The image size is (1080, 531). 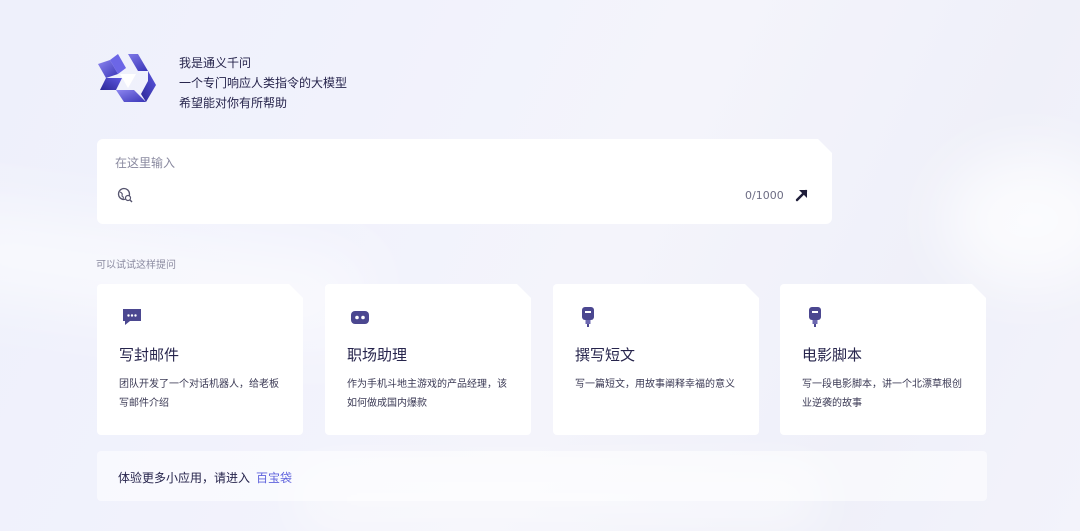 What do you see at coordinates (427, 394) in the screenshot?
I see `card-description: 作为手机斗地主游戏的产品经理，该如何做成国内爆款` at bounding box center [427, 394].